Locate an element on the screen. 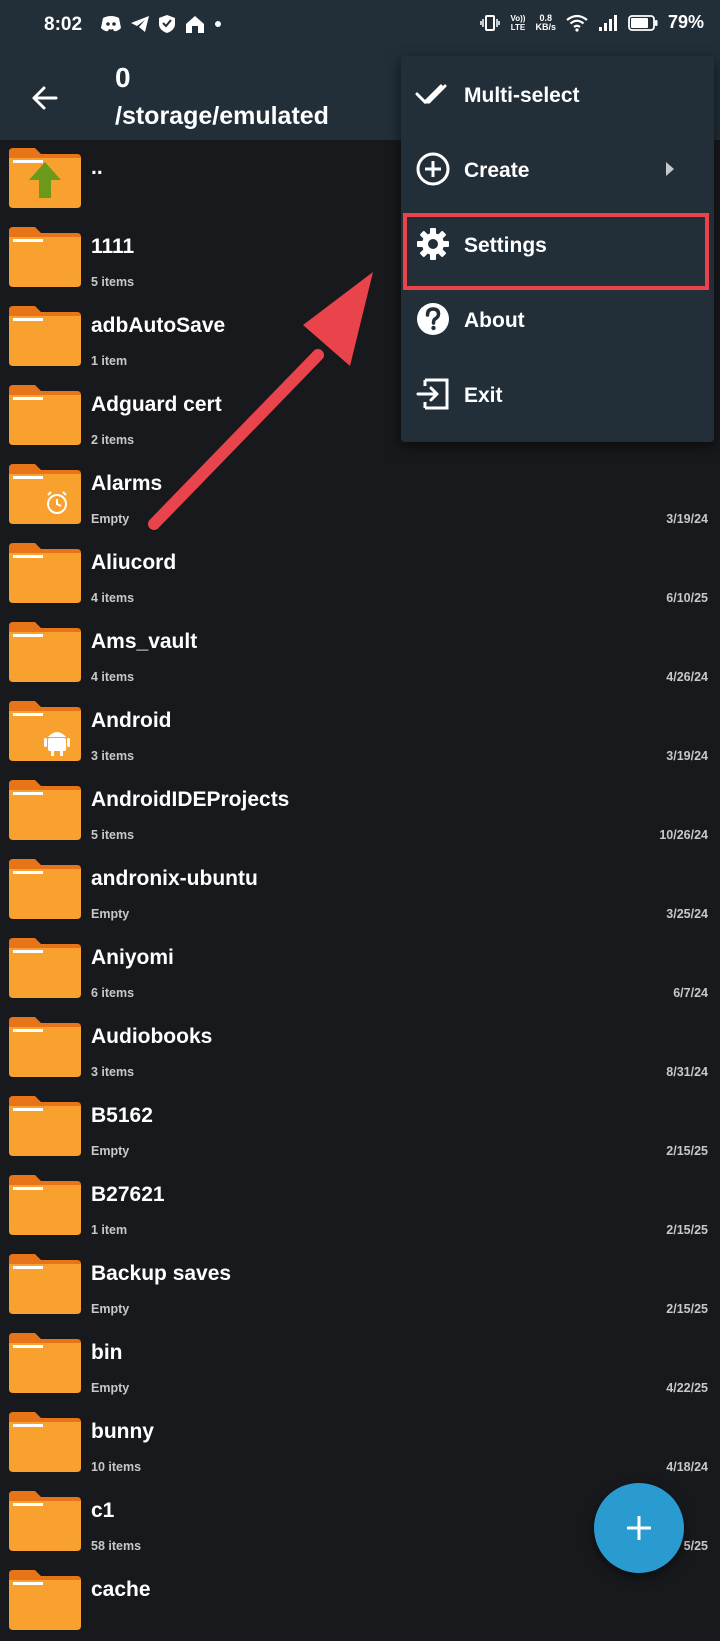  menu-item-about: About is located at coordinates (557, 318).